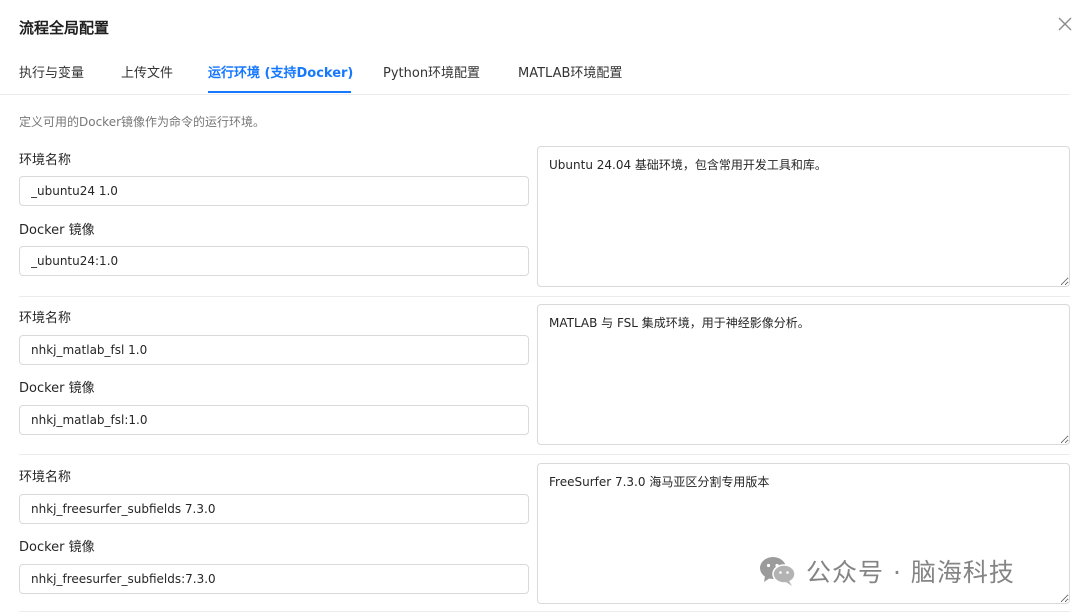  What do you see at coordinates (147, 71) in the screenshot?
I see `tab-upload-files: 上传文件` at bounding box center [147, 71].